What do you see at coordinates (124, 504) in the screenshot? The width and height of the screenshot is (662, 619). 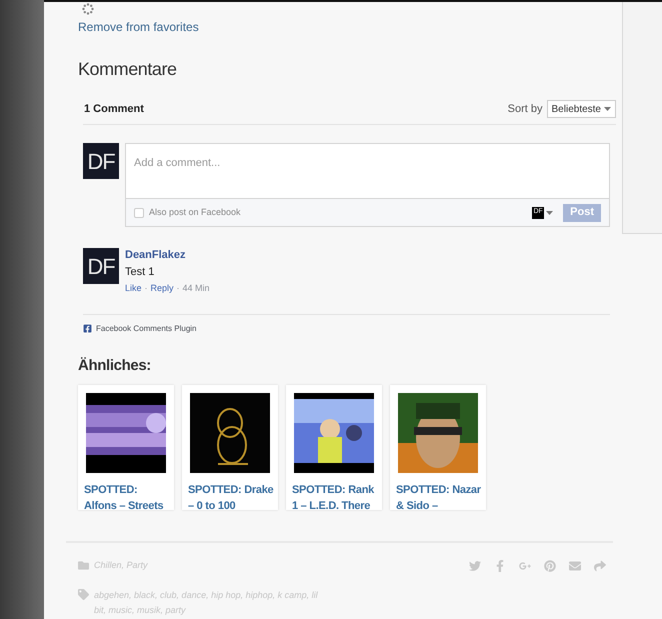 I see `related-title: Alfons – Streets` at bounding box center [124, 504].